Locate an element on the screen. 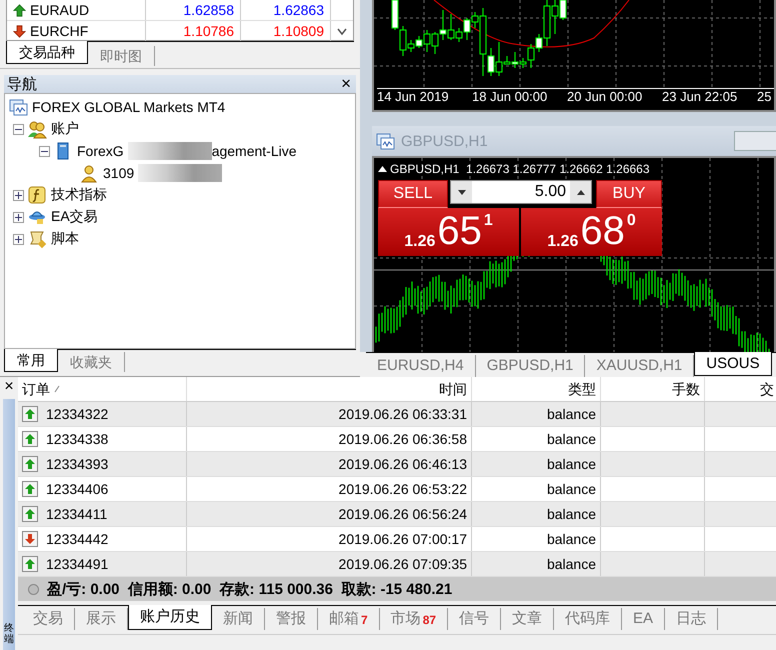  column-header: 手数 is located at coordinates (653, 389).